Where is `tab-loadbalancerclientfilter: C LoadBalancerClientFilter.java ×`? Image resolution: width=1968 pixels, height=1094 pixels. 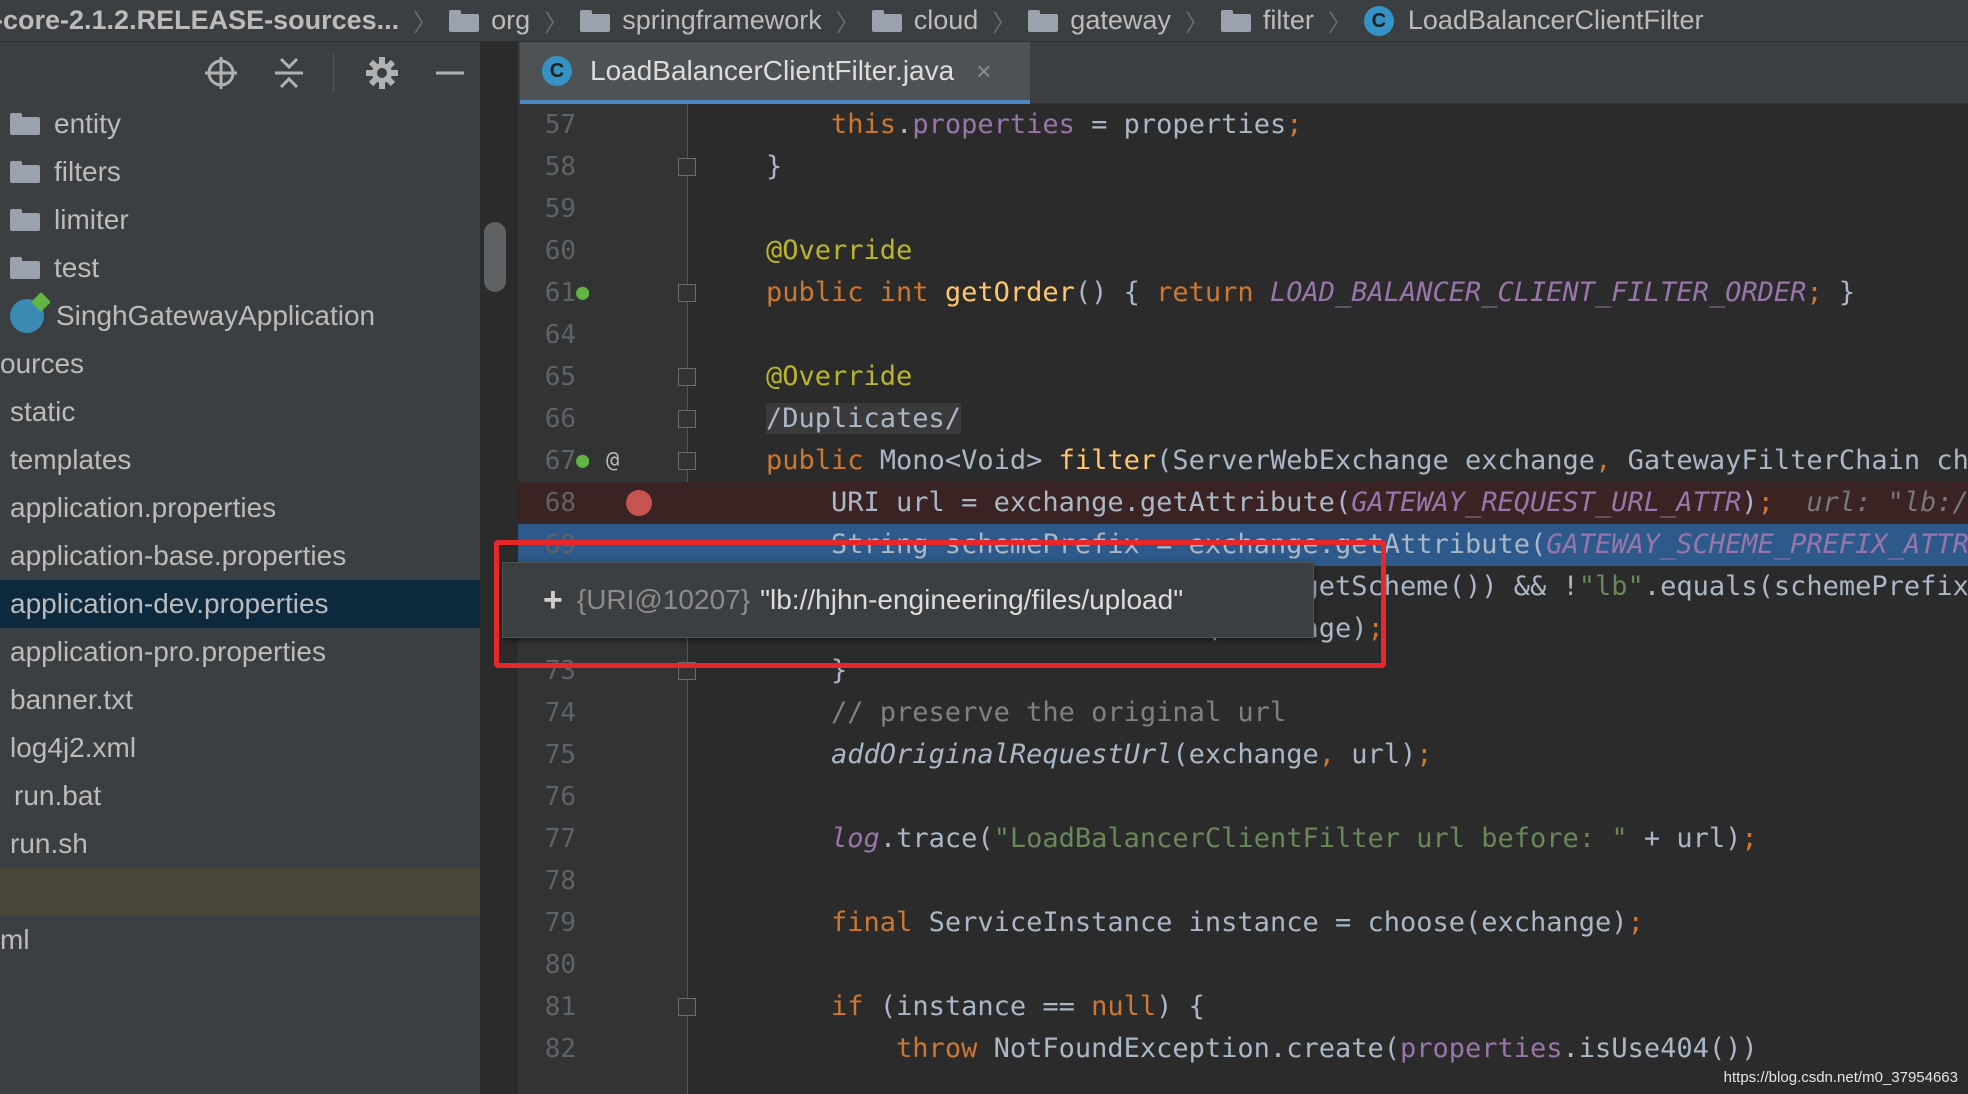 tab-loadbalancerclientfilter: C LoadBalancerClientFilter.java × is located at coordinates (775, 73).